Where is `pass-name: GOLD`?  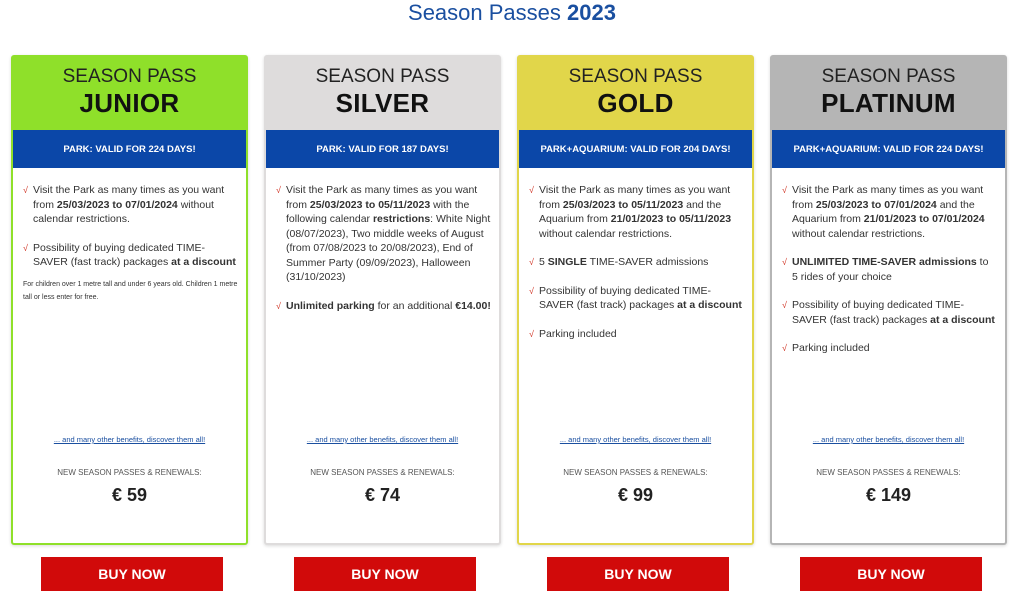 pass-name: GOLD is located at coordinates (635, 103).